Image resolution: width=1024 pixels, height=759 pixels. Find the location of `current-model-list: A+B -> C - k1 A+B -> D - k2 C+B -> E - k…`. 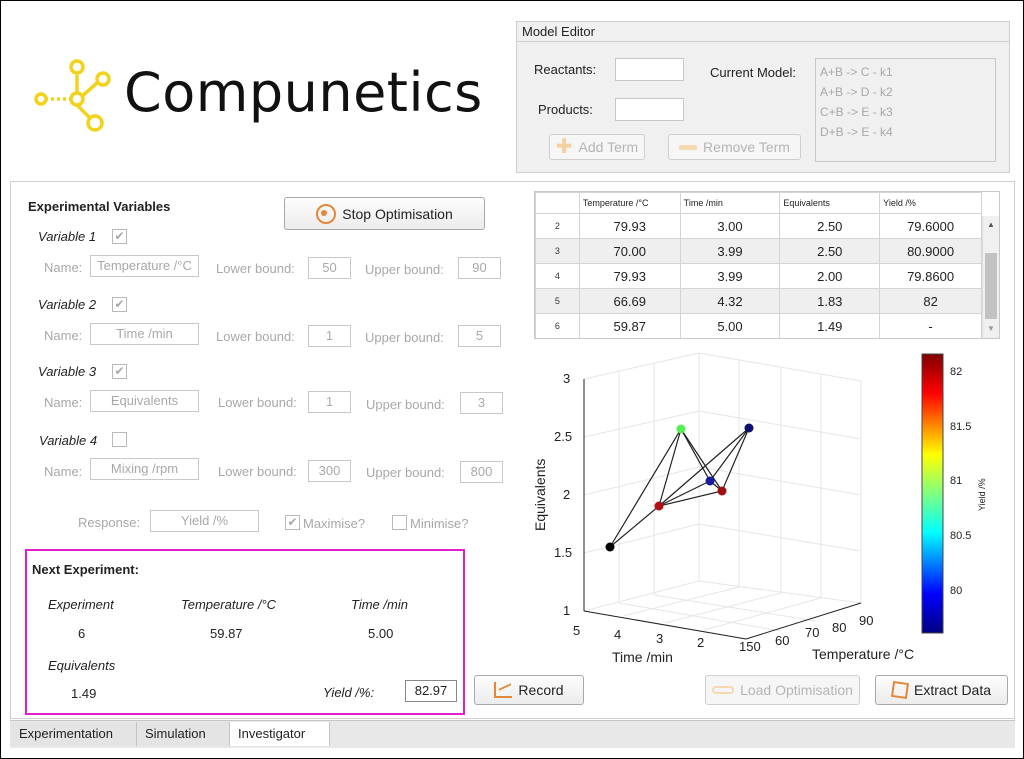

current-model-list: A+B -> C - k1 A+B -> D - k2 C+B -> E - k… is located at coordinates (905, 110).